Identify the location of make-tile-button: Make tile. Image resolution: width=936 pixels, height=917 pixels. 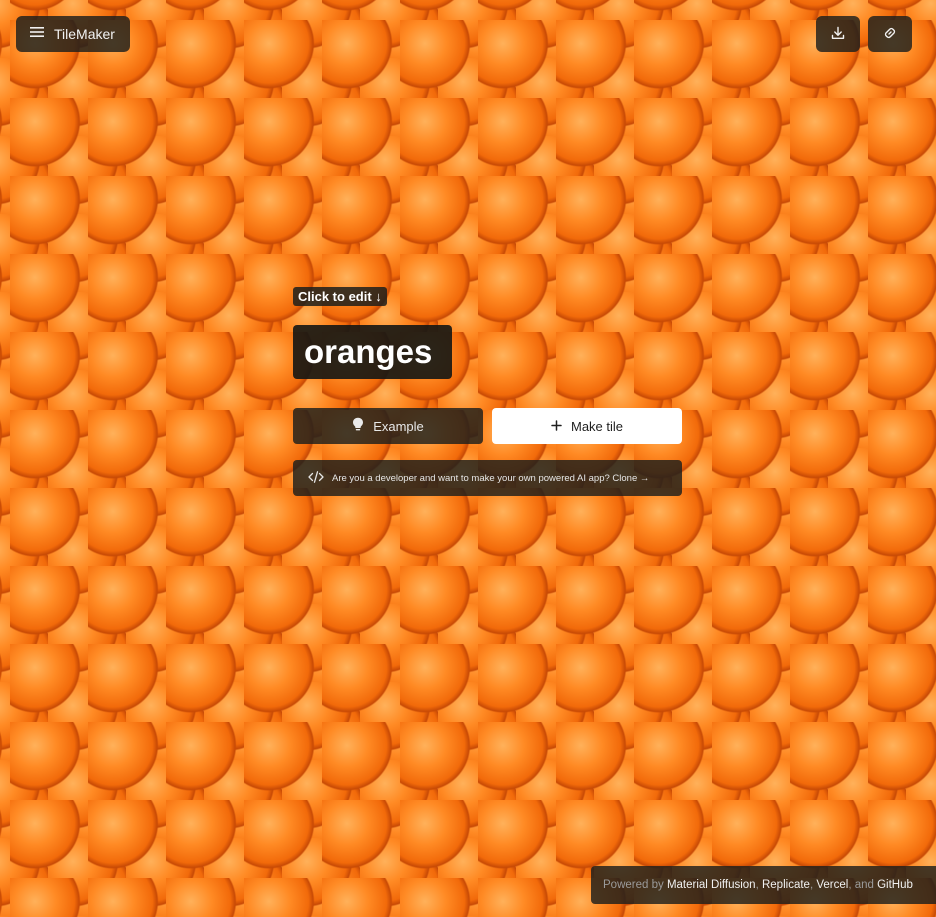
(587, 426).